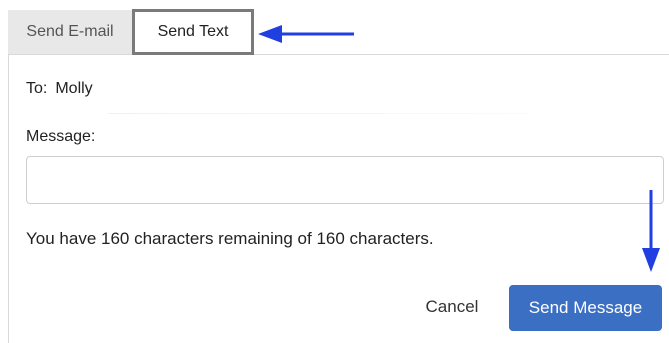 This screenshot has width=669, height=343. I want to click on recipient-row: To: Molly, so click(59, 89).